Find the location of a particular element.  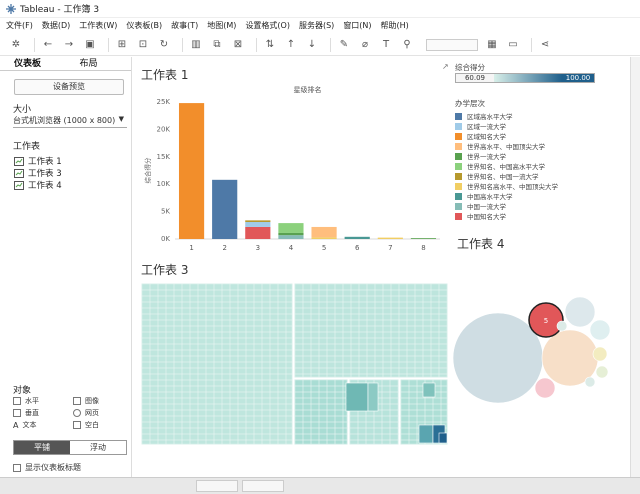

legend-swatch is located at coordinates (458, 136).